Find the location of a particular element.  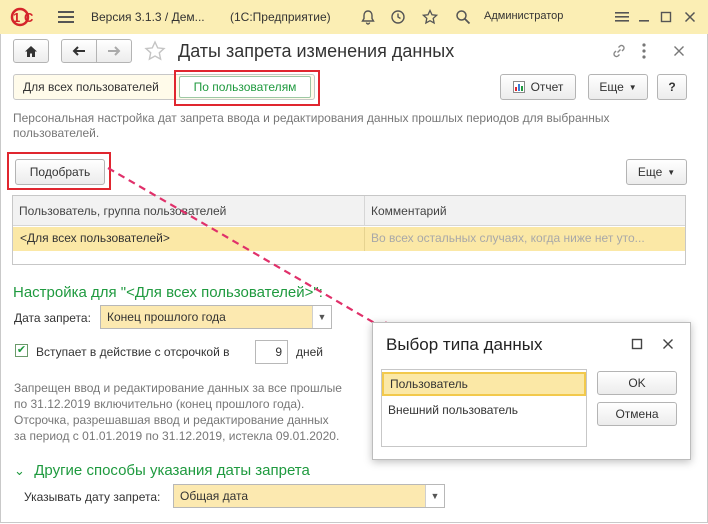

dialog-title: Выбор типа данных is located at coordinates (464, 344).